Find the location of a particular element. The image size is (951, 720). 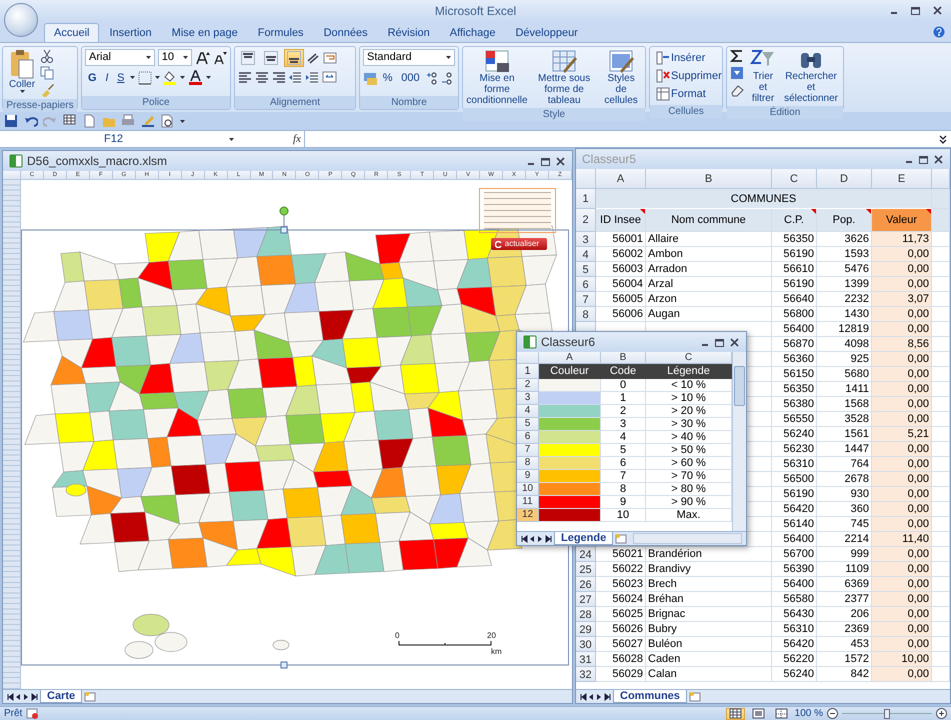

scissors-icon is located at coordinates (47, 56).